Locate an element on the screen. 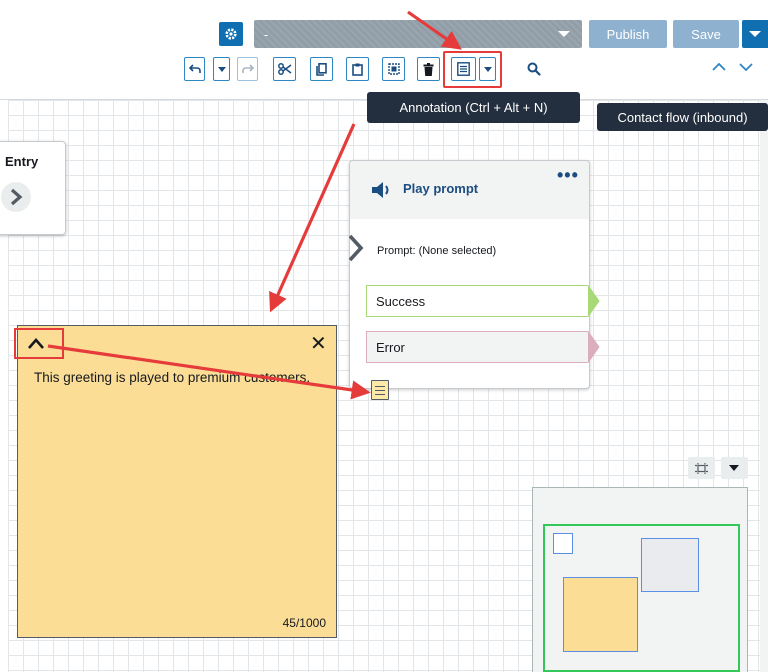 This screenshot has width=768, height=672. zoom-options-dropdown is located at coordinates (734, 468).